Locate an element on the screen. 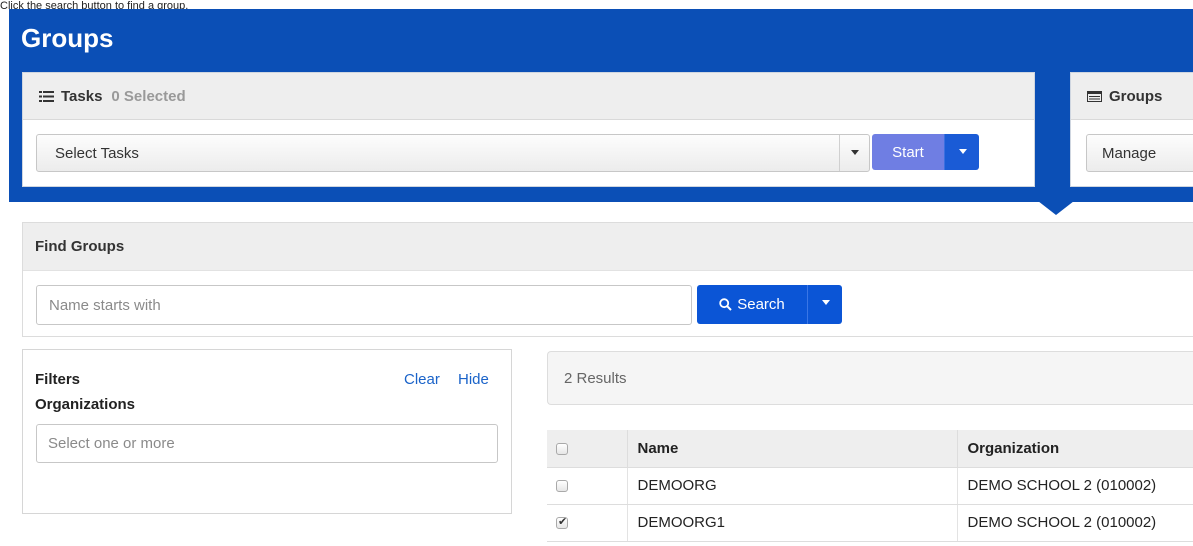  groups-title: Groups is located at coordinates (1136, 96).